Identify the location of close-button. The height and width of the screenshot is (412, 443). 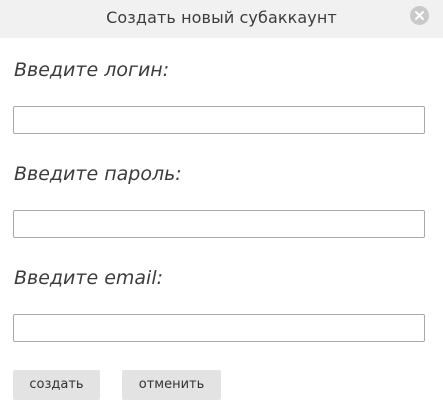
(419, 15).